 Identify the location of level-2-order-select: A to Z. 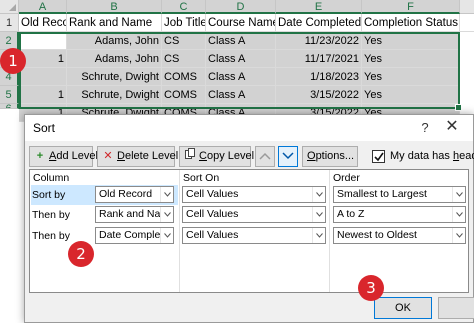
(399, 214).